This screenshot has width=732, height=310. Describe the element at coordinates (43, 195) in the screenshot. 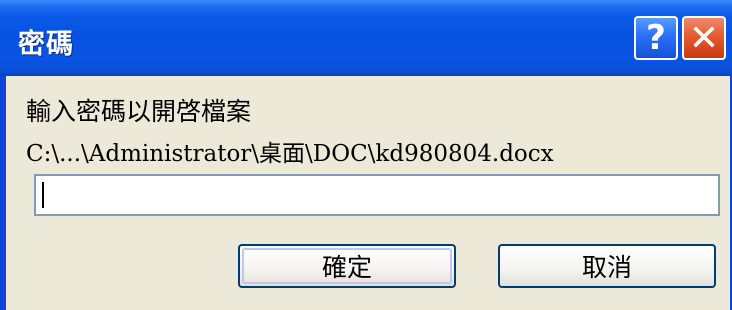

I see `text-caret` at that location.